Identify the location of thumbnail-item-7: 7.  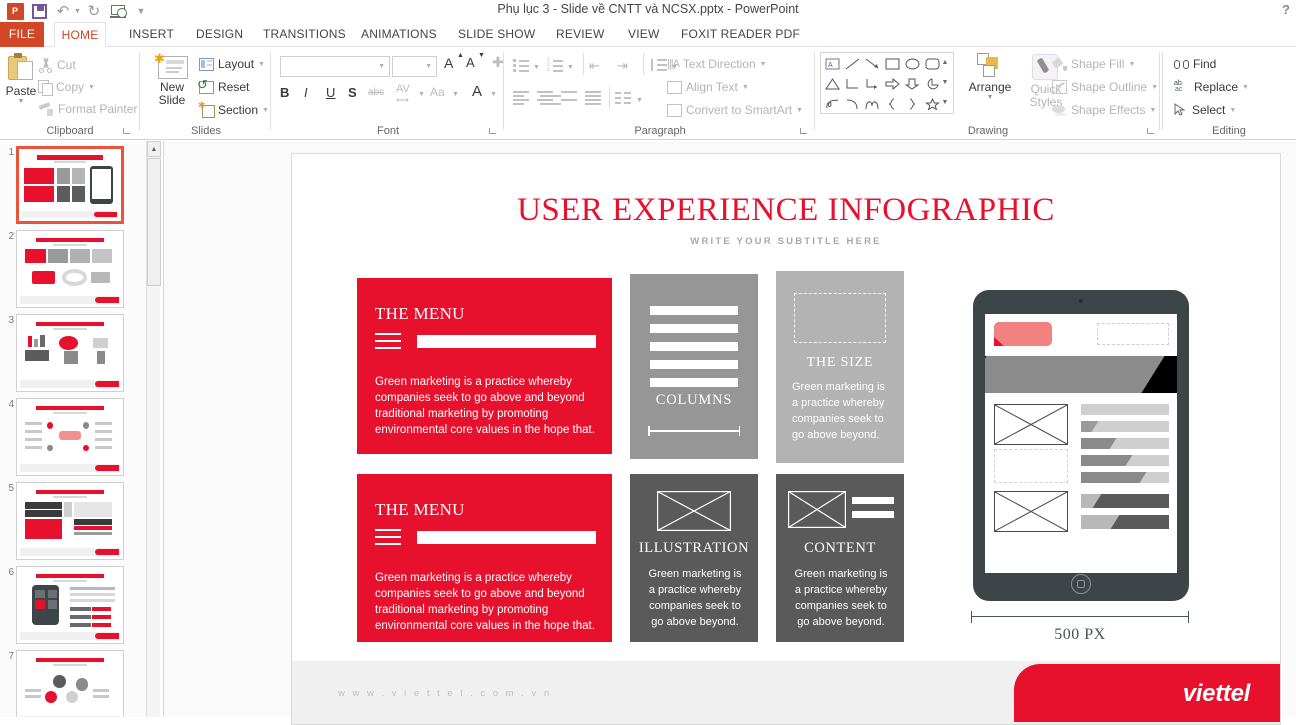
(73, 683).